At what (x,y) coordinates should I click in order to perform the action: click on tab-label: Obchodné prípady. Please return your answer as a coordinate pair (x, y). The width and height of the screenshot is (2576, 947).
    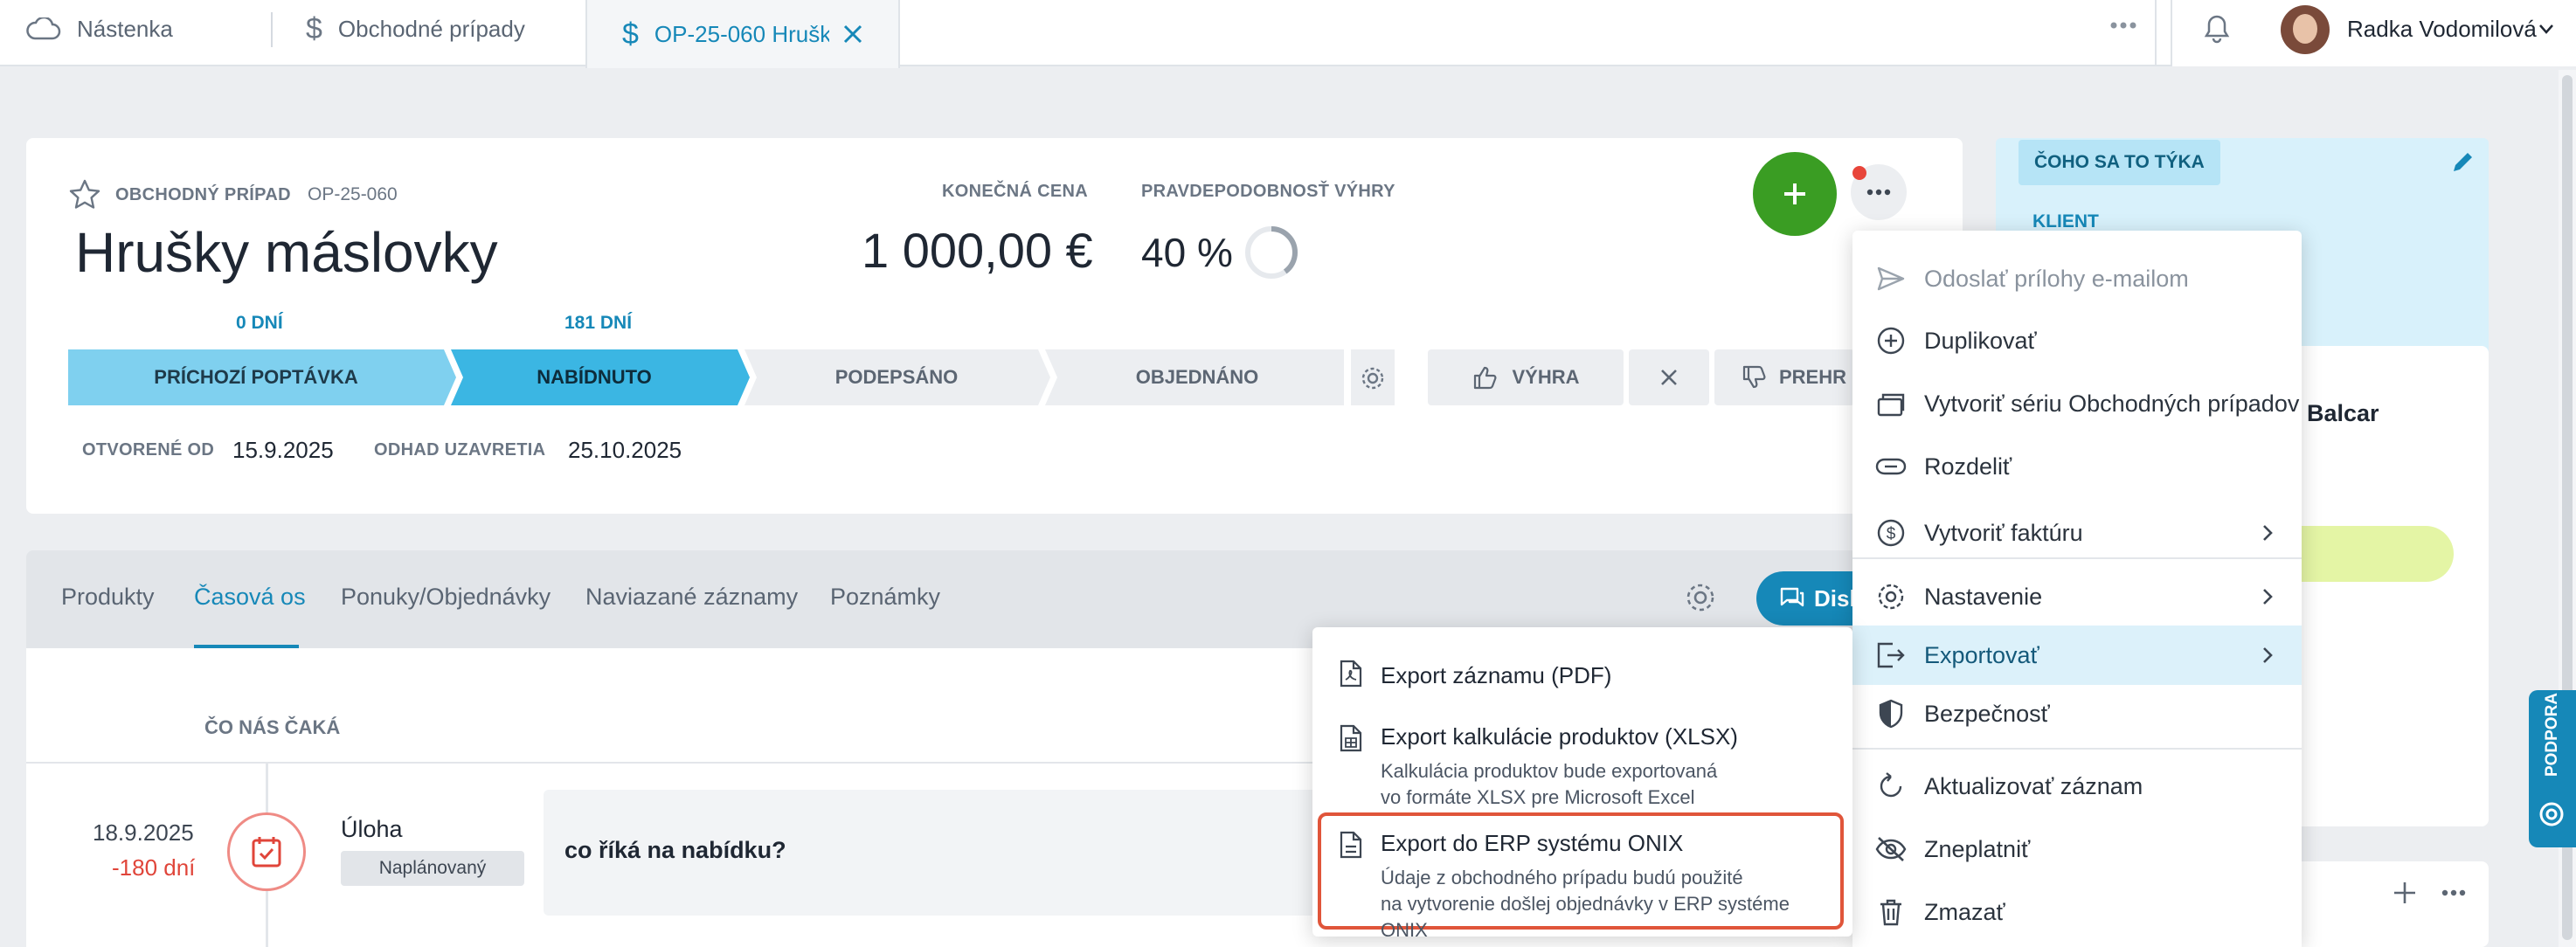
    Looking at the image, I should click on (431, 29).